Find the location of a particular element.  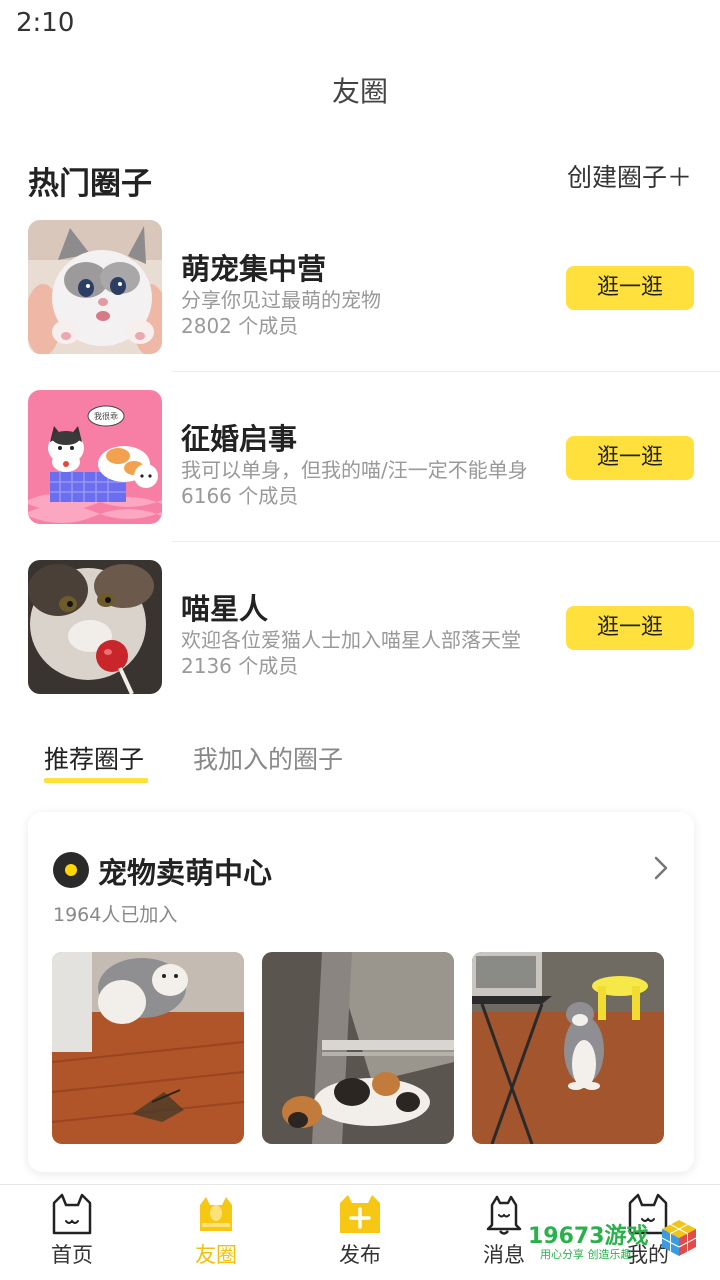

chevron-right-icon is located at coordinates (662, 868).